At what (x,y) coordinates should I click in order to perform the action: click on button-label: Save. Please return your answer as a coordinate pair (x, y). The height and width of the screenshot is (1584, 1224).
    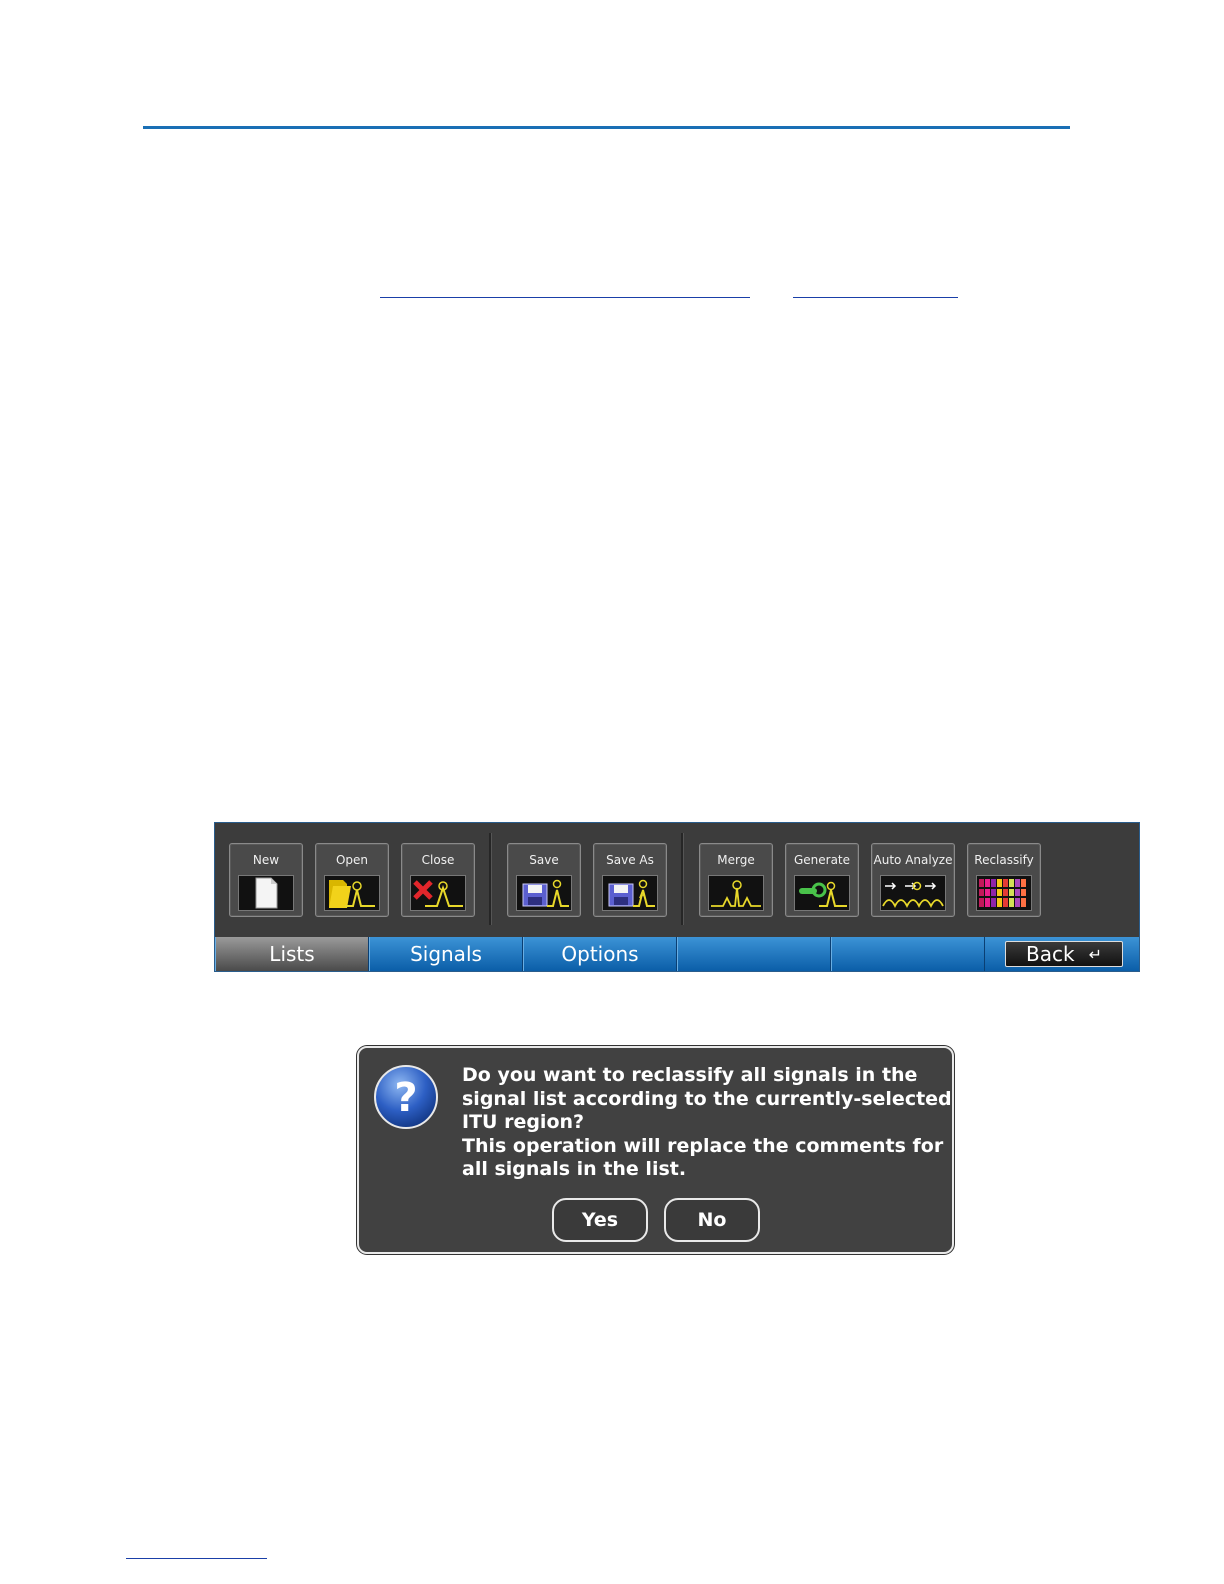
    Looking at the image, I should click on (544, 860).